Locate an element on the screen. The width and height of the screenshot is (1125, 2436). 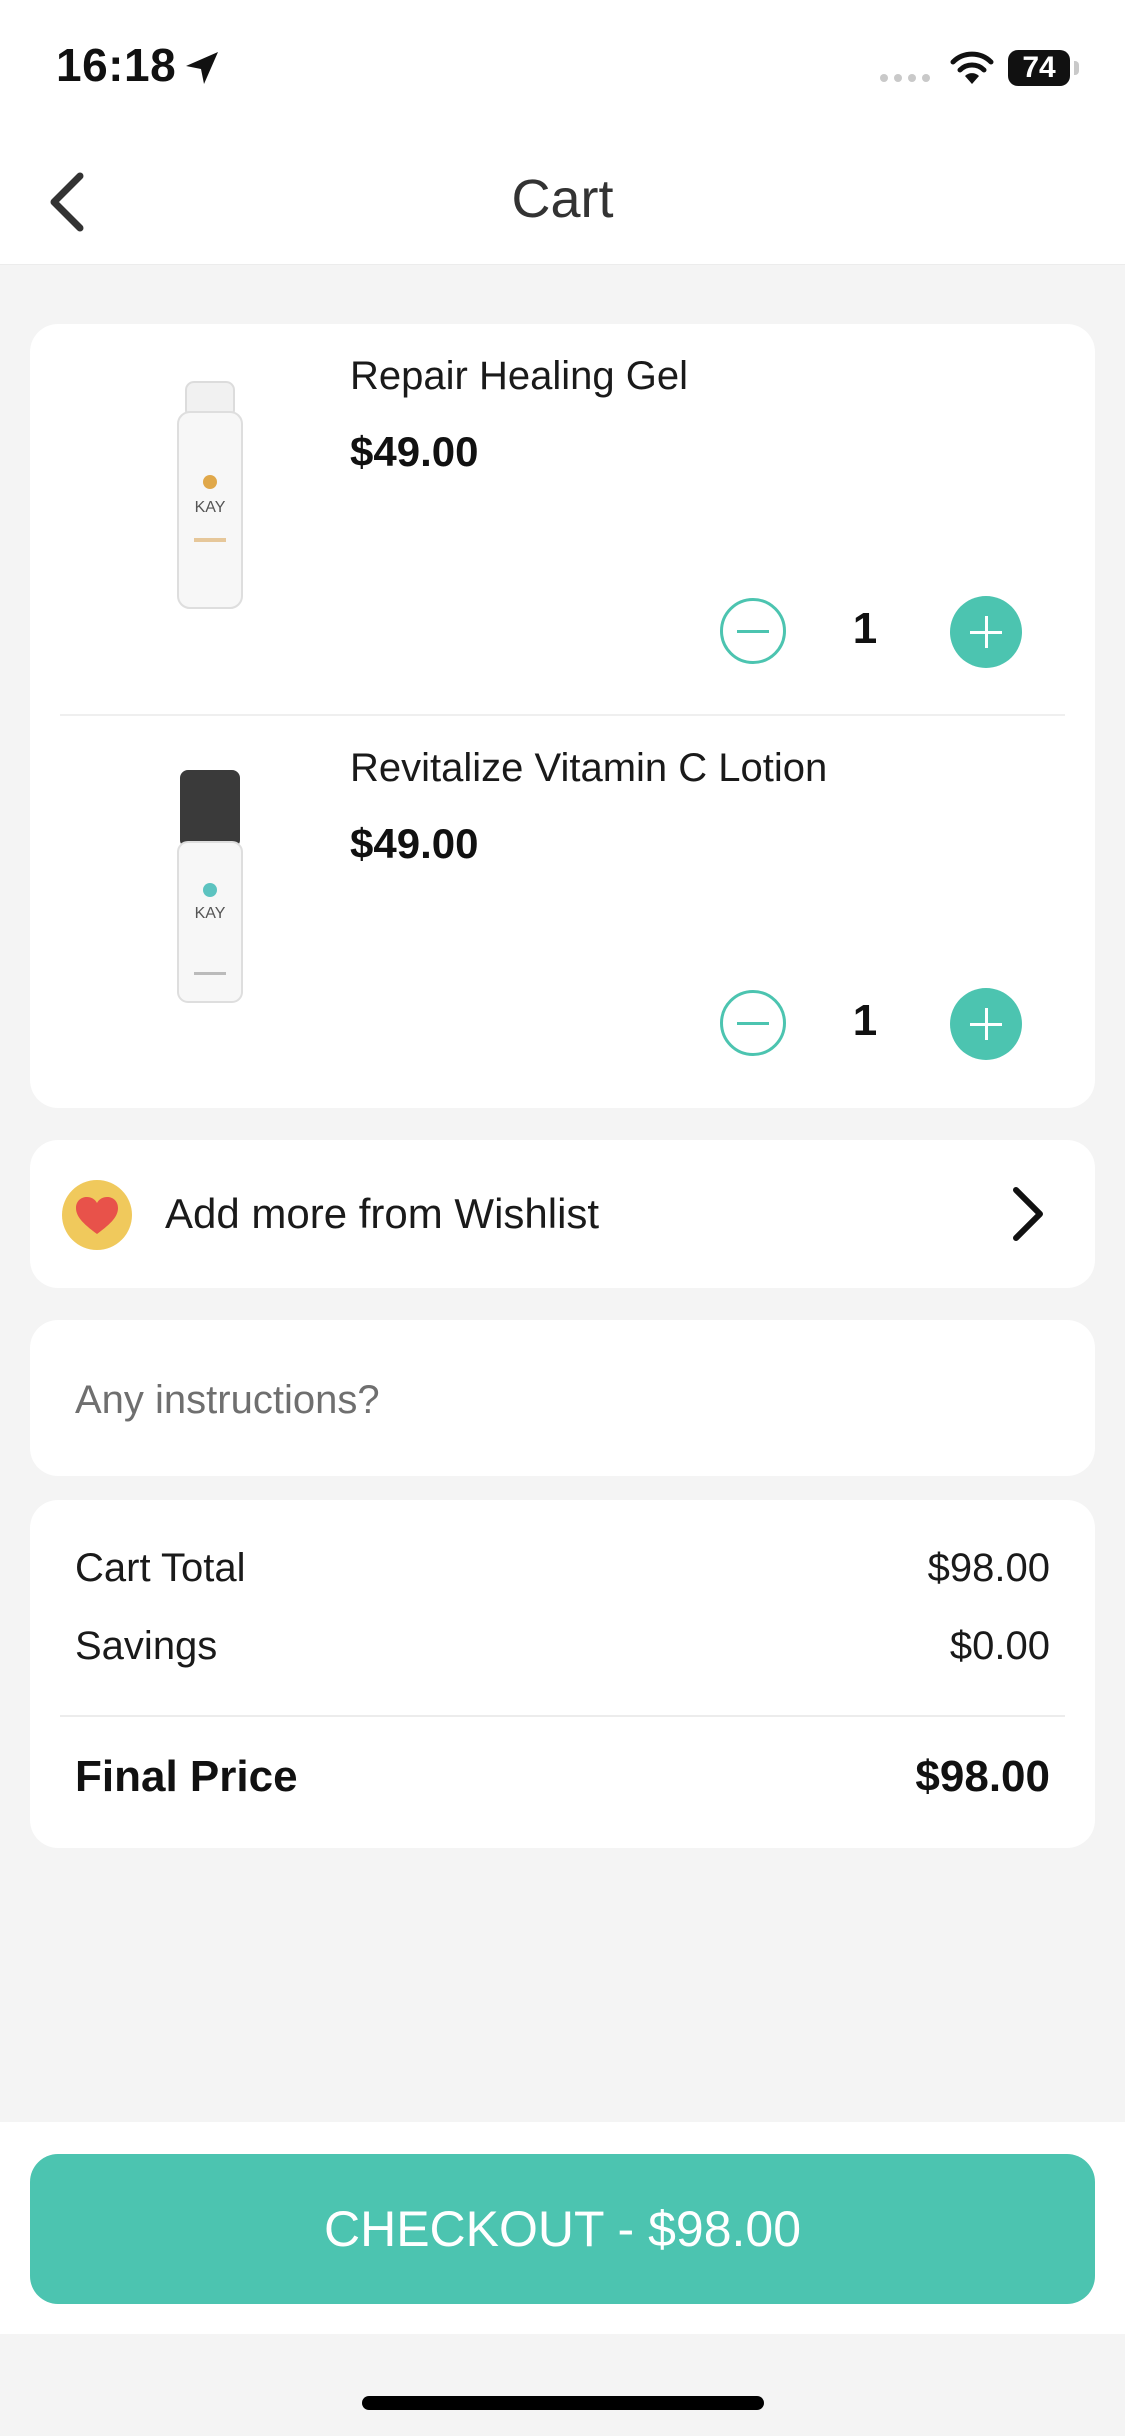
final-price-label: Final Price is located at coordinates (186, 1776).